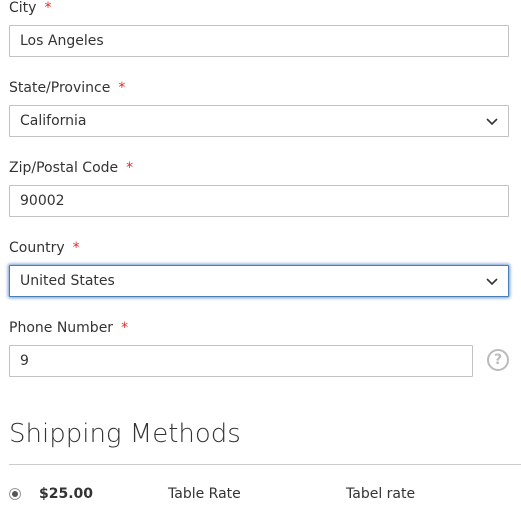 This screenshot has width=521, height=512. Describe the element at coordinates (53, 121) in the screenshot. I see `state-select-value: California` at that location.